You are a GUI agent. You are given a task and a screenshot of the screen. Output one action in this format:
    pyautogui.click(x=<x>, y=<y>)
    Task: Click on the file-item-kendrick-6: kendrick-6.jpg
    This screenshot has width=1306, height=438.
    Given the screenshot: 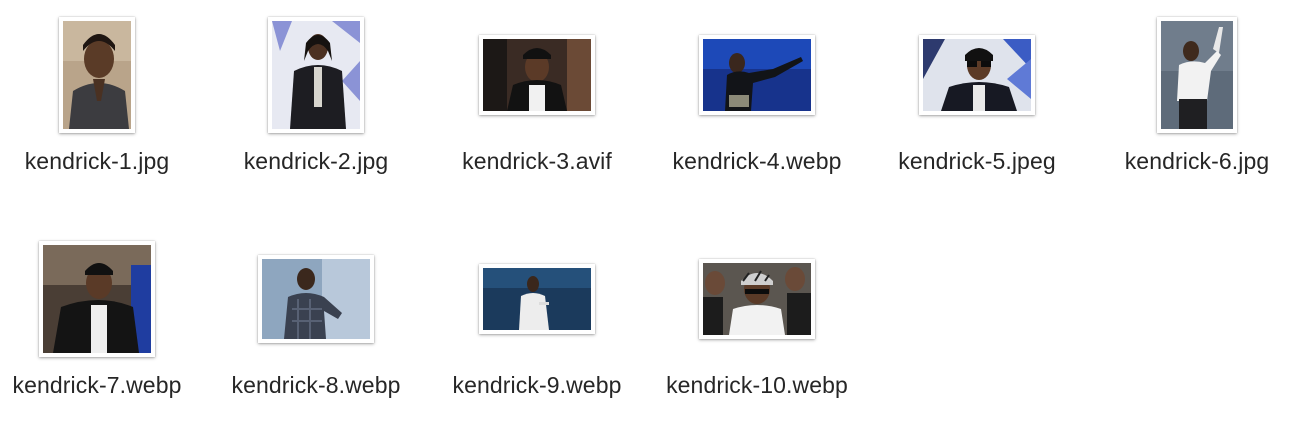 What is the action you would take?
    pyautogui.click(x=1197, y=110)
    